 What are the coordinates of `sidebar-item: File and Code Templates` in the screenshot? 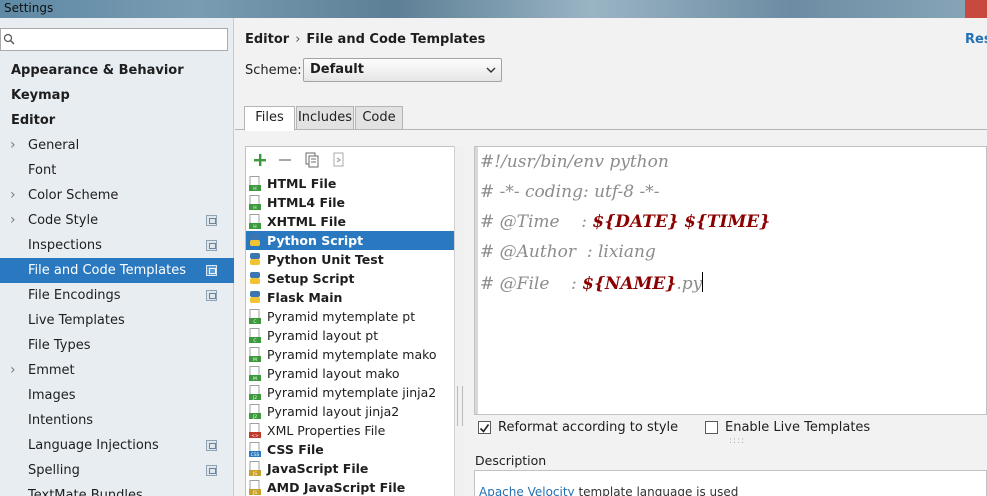 It's located at (117, 270).